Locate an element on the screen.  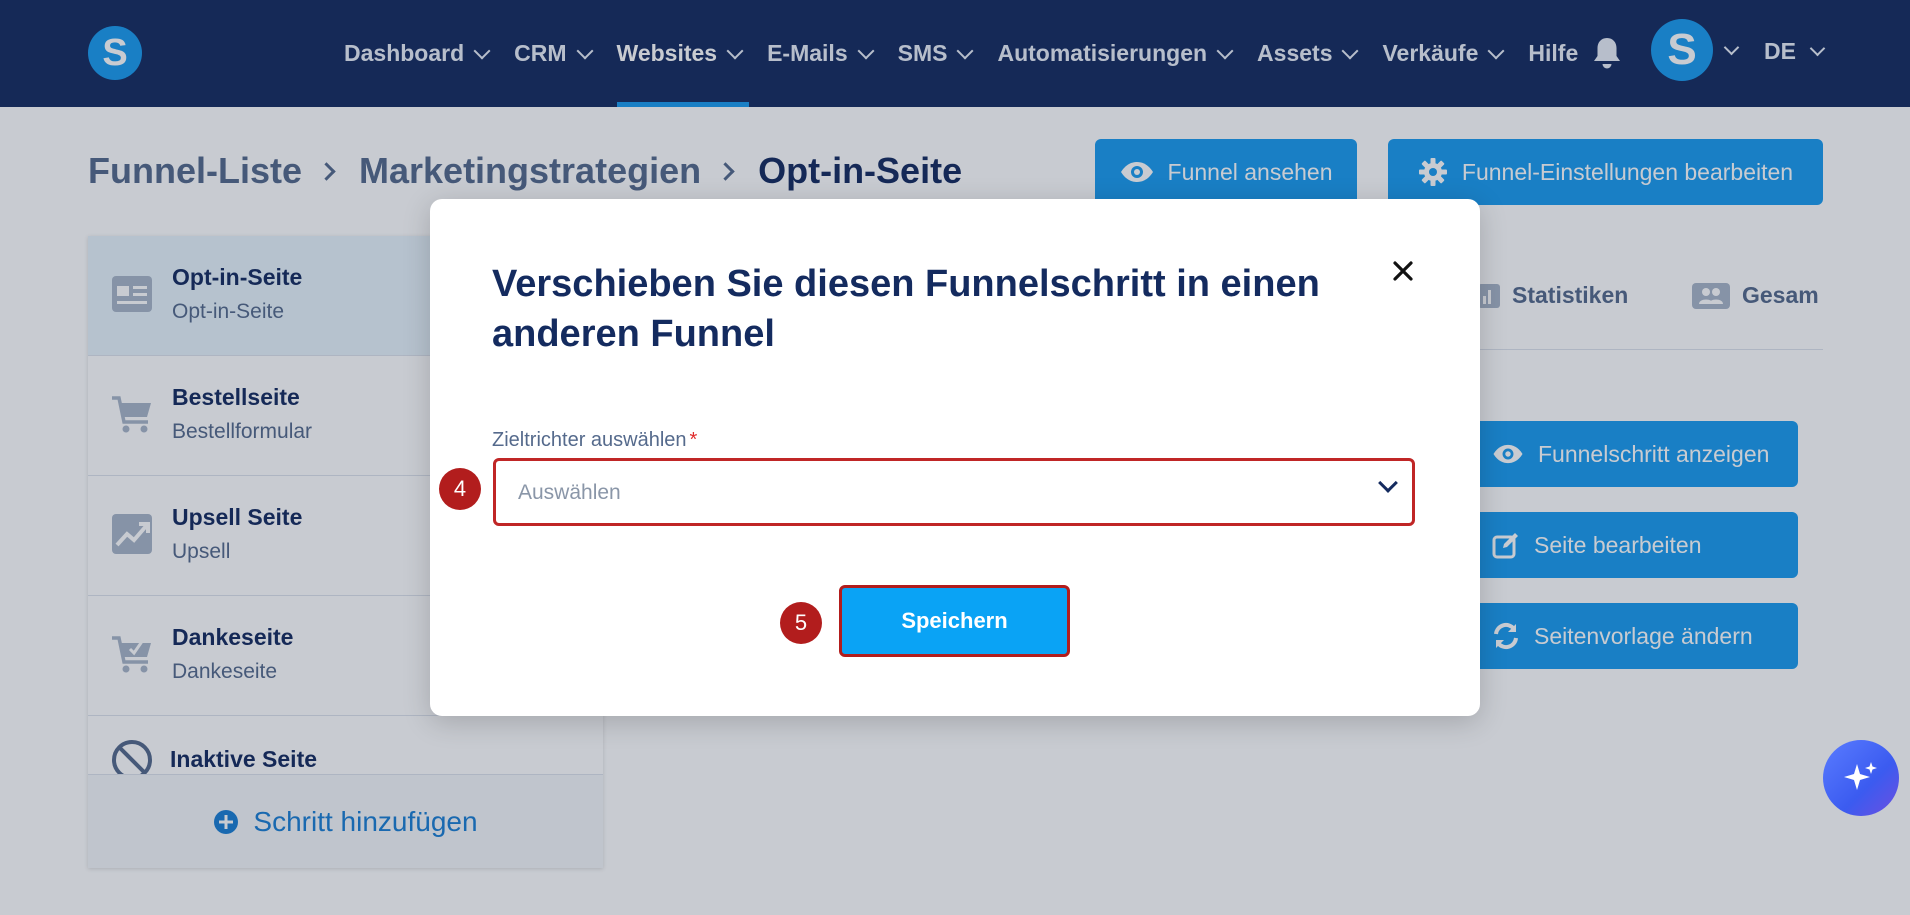
required-marker: * is located at coordinates (693, 440).